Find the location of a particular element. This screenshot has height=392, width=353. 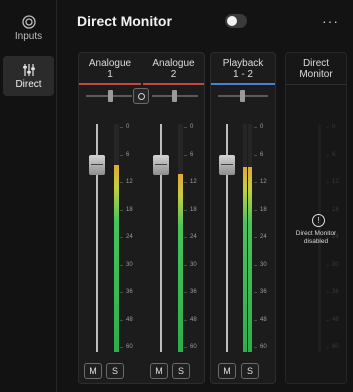

strip-header-analogue-1: Analogue 1 is located at coordinates (110, 69).